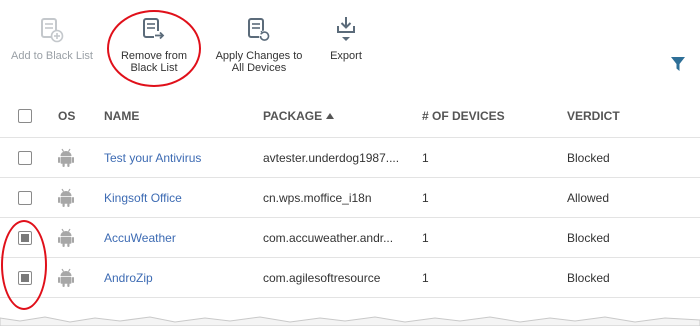 The height and width of the screenshot is (326, 700). Describe the element at coordinates (179, 197) in the screenshot. I see `app-name-link: Kingsoft Office` at that location.